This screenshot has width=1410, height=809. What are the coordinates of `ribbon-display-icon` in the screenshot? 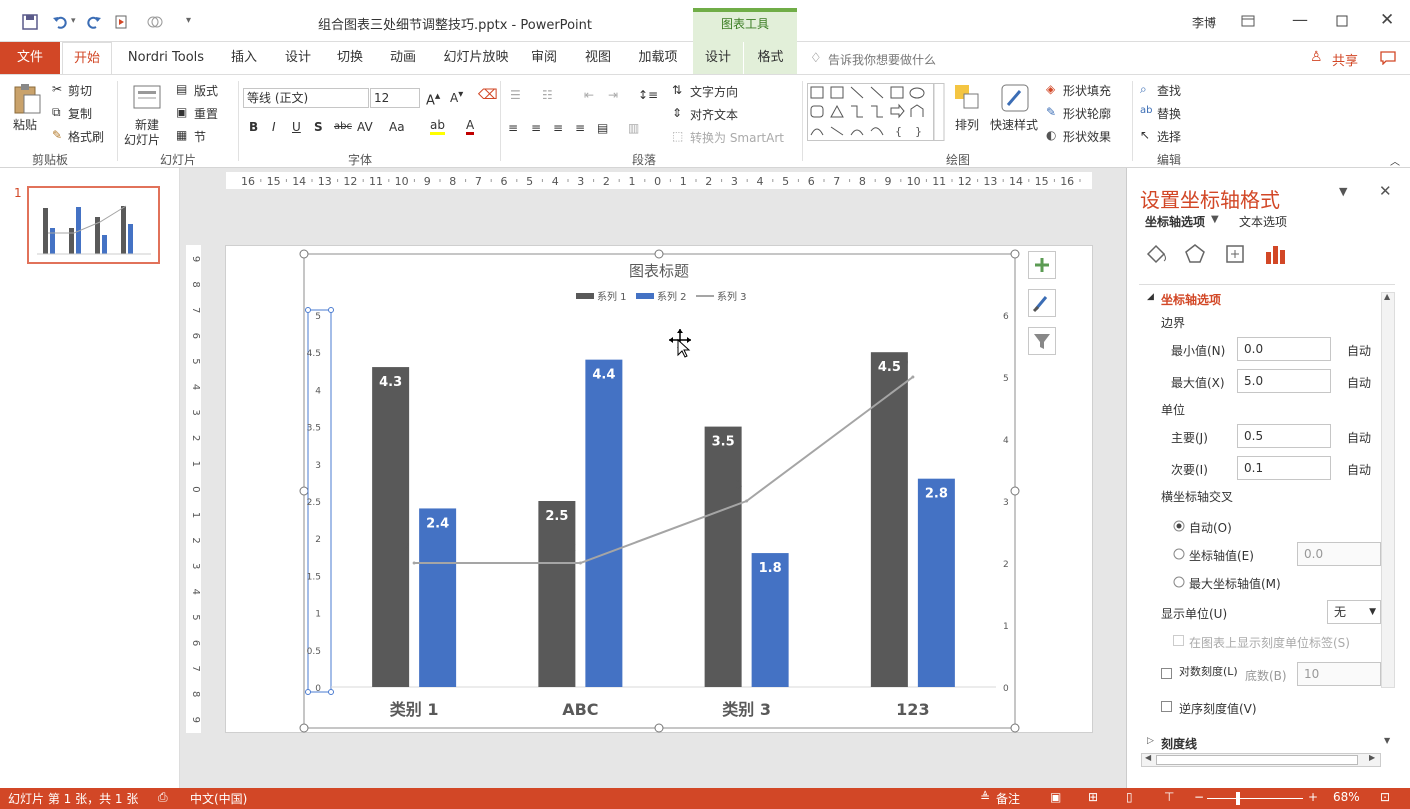 It's located at (1248, 21).